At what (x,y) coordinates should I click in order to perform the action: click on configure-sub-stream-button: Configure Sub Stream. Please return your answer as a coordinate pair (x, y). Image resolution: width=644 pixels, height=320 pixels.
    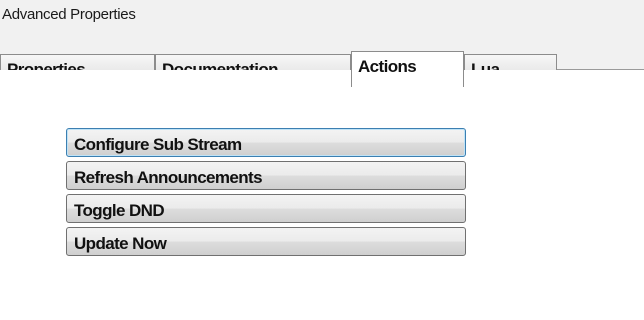
    Looking at the image, I should click on (266, 142).